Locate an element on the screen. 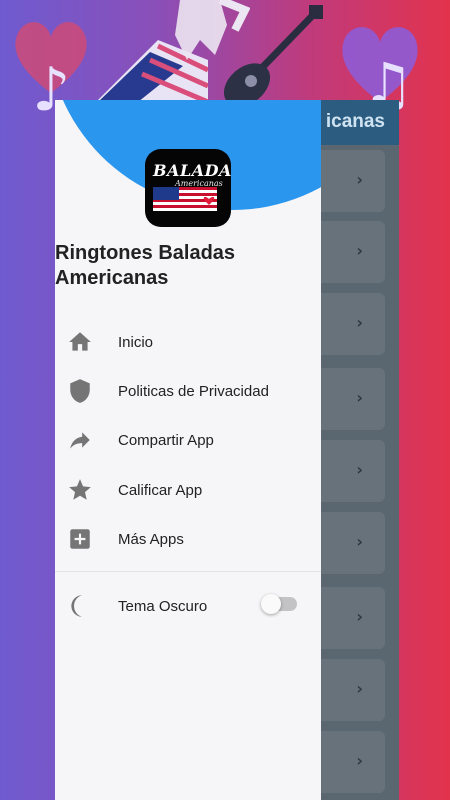 The image size is (450, 800). logo-text: BALADAS is located at coordinates (192, 170).